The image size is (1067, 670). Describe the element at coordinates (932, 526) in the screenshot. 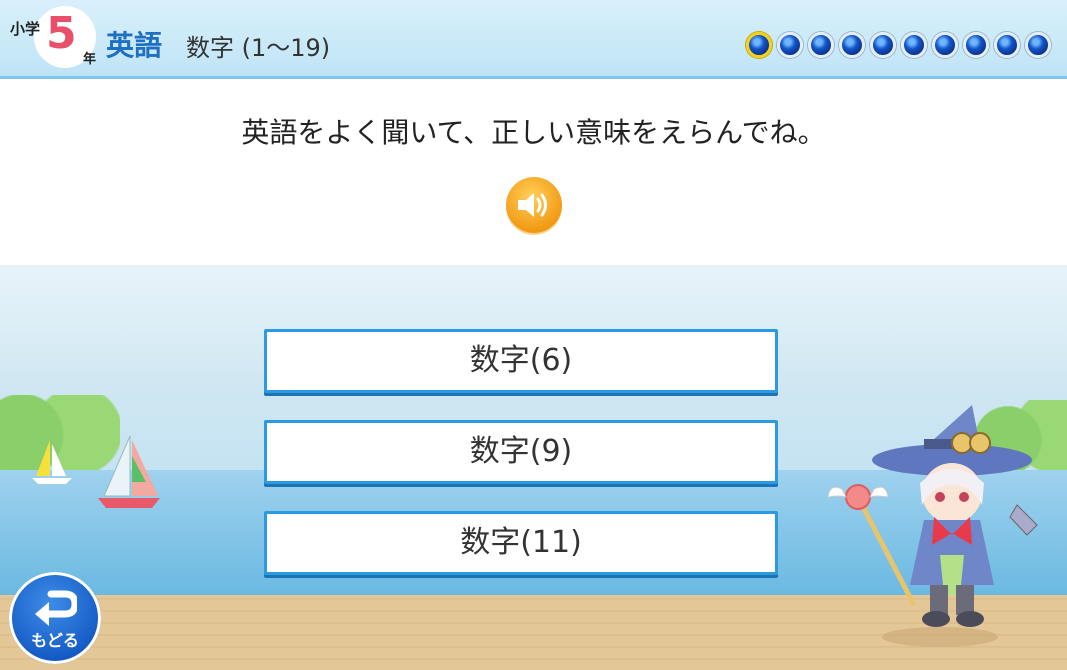

I see `witch-character-illustration` at that location.